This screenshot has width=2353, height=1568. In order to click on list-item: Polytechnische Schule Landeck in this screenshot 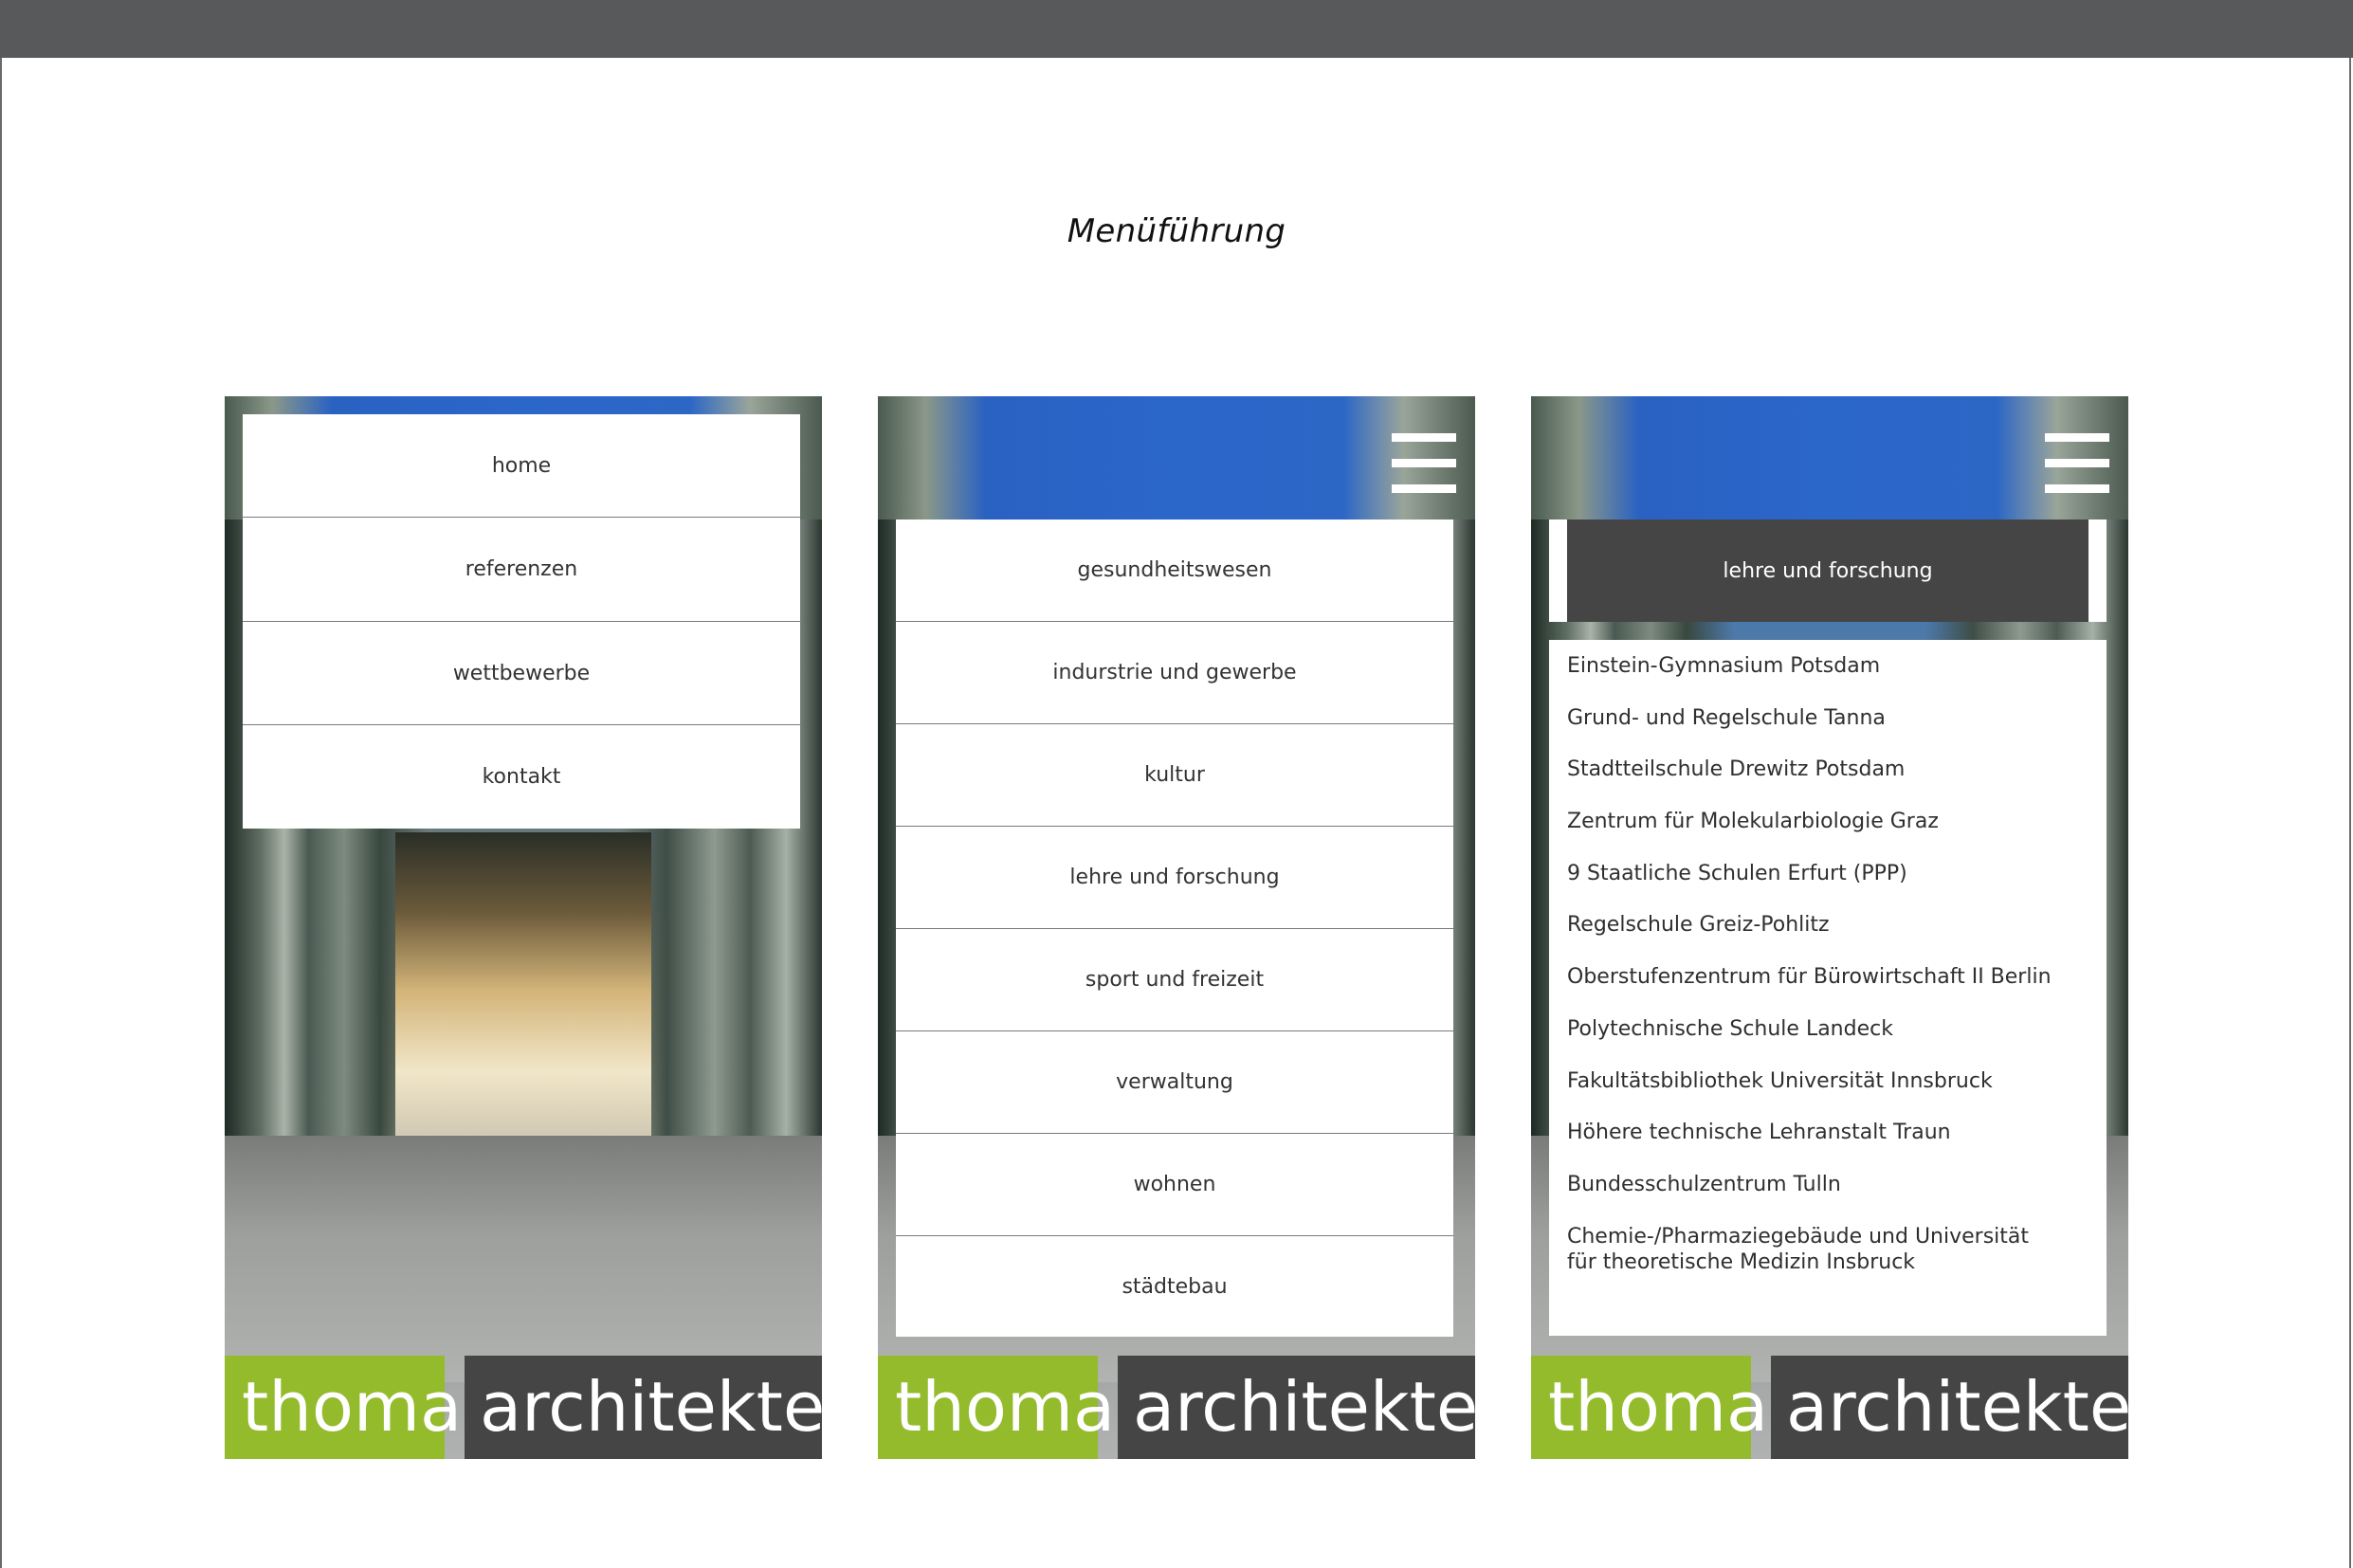, I will do `click(1828, 1042)`.